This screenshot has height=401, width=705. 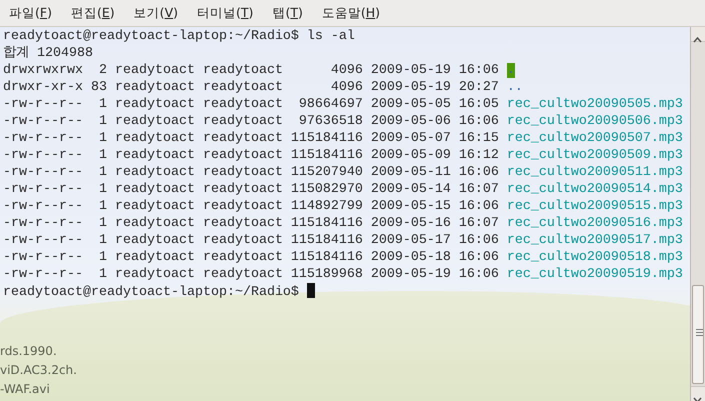 I want to click on menu-item: 파일(F), so click(x=34, y=13).